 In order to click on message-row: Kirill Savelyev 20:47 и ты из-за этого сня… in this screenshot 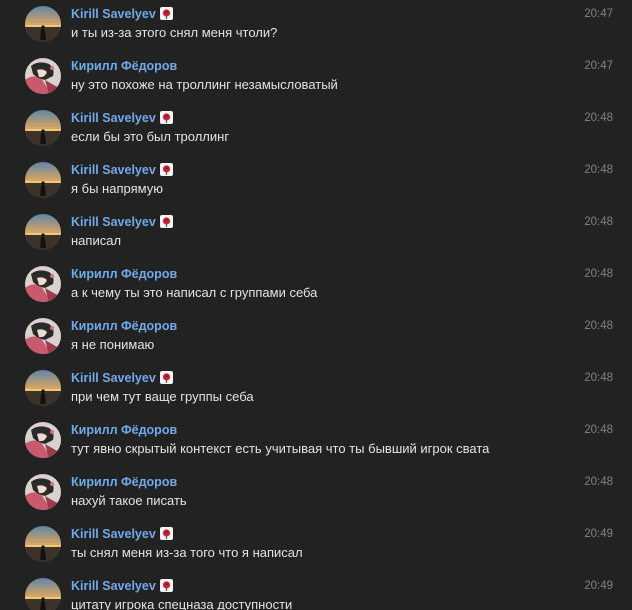, I will do `click(316, 28)`.